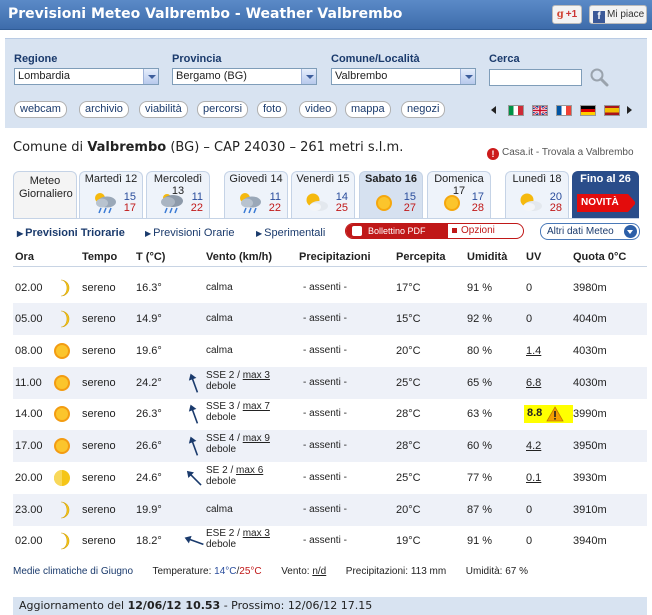  I want to click on perceived-temp-cell: 17°C, so click(408, 288).